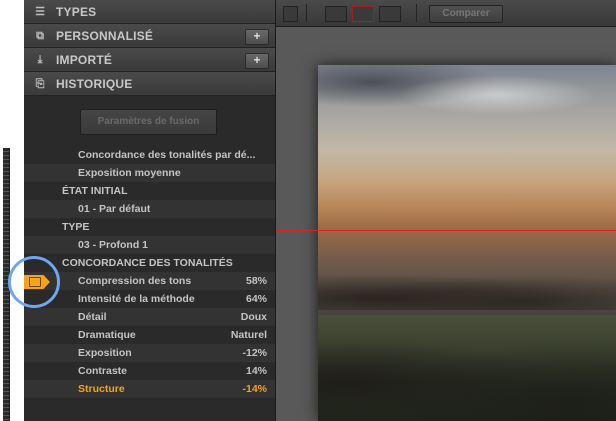 This screenshot has height=421, width=616. Describe the element at coordinates (446, 230) in the screenshot. I see `split-guide-line` at that location.